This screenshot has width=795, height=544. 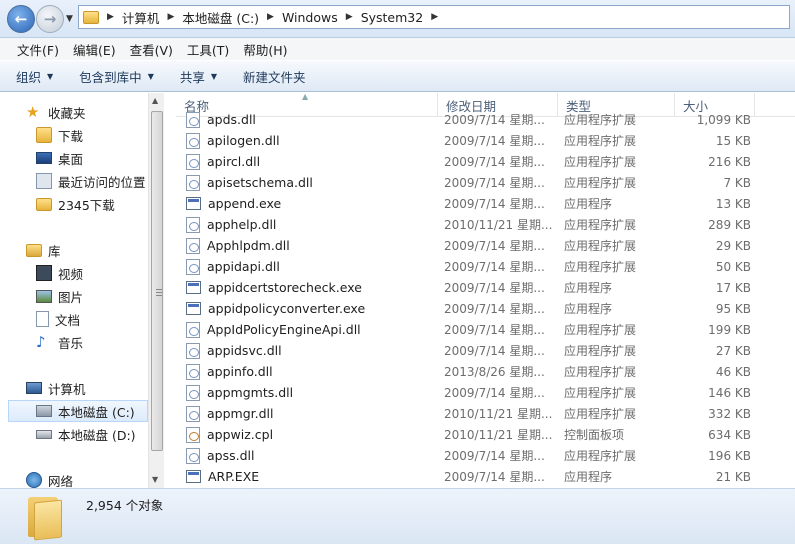 I want to click on nav-music: ♪ 音乐, so click(x=59, y=342).